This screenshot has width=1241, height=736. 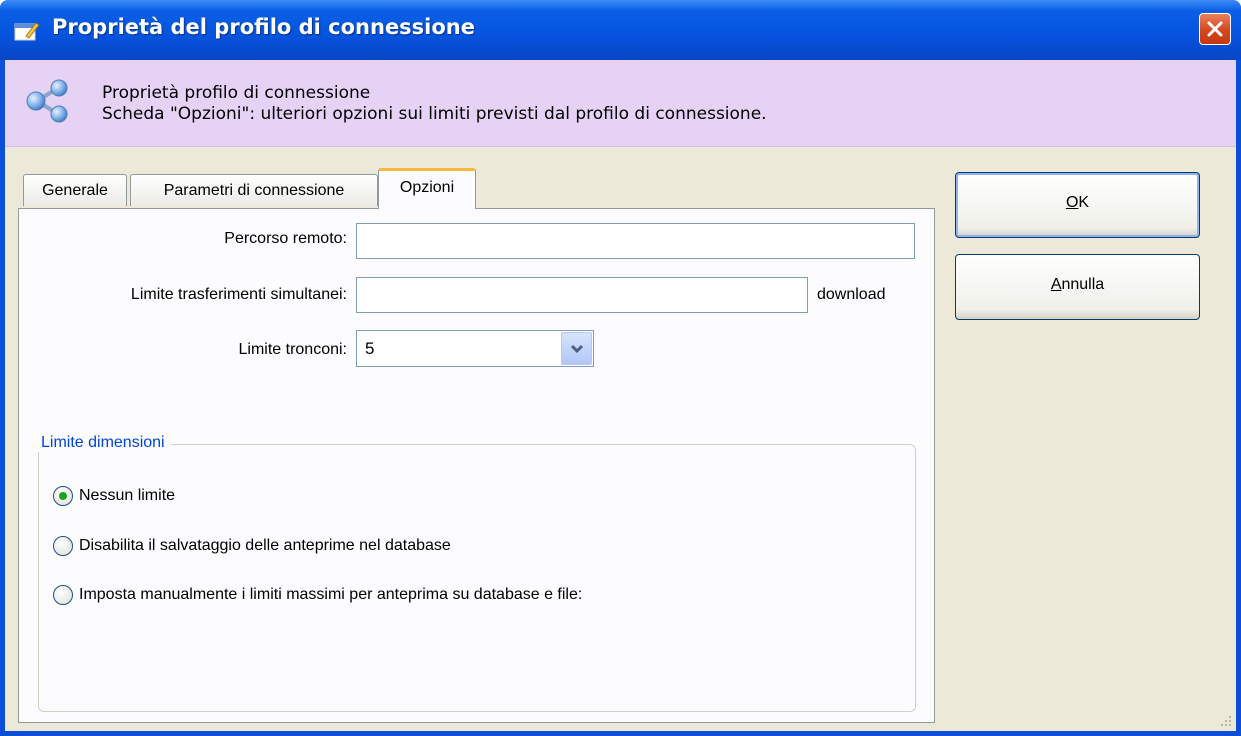 What do you see at coordinates (238, 294) in the screenshot?
I see `transfer-limit-label: Limite trasferimenti simultanei:` at bounding box center [238, 294].